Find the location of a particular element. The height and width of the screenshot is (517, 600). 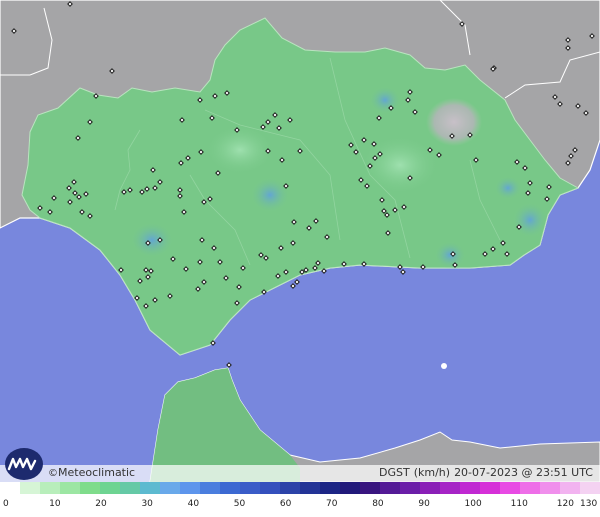

legend-tick-label: 80 is located at coordinates (378, 504).